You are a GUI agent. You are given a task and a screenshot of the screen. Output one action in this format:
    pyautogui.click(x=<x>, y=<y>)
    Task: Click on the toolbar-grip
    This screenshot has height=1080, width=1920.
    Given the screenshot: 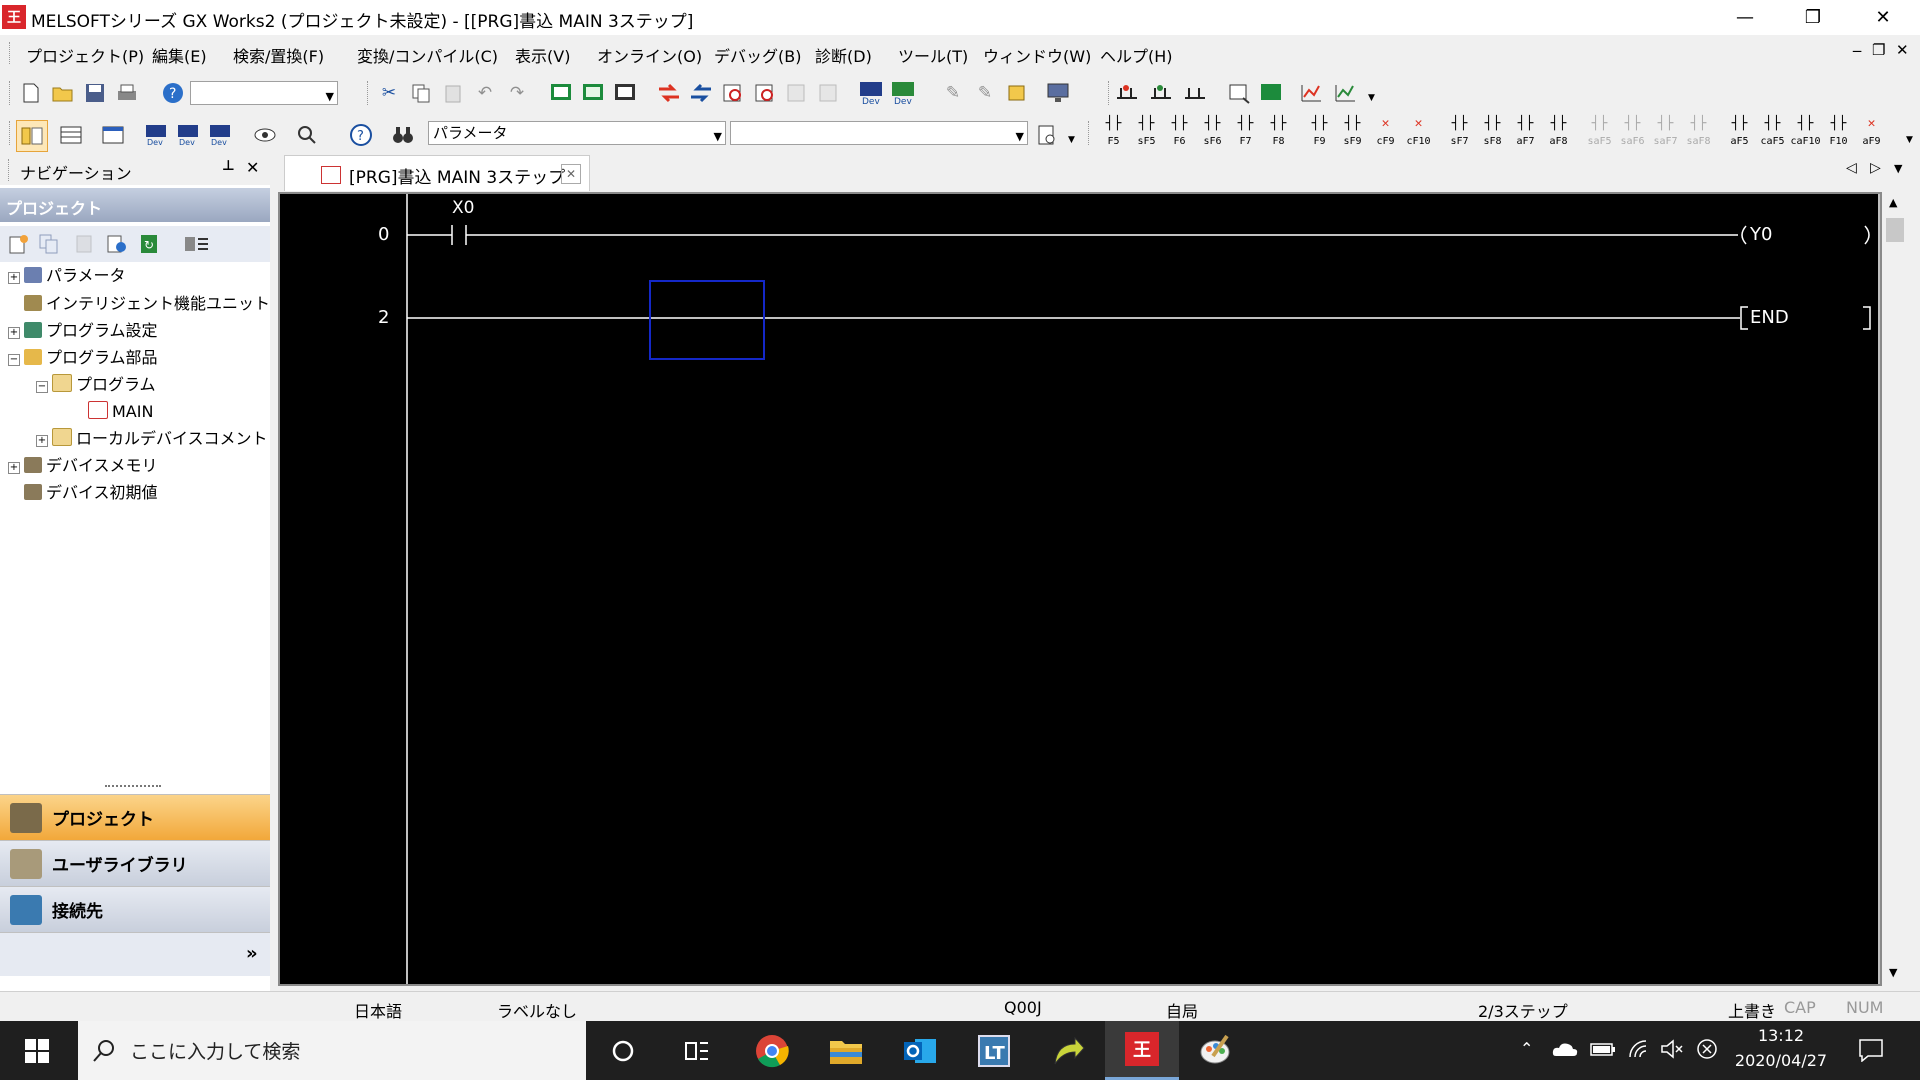 What is the action you would take?
    pyautogui.click(x=11, y=93)
    